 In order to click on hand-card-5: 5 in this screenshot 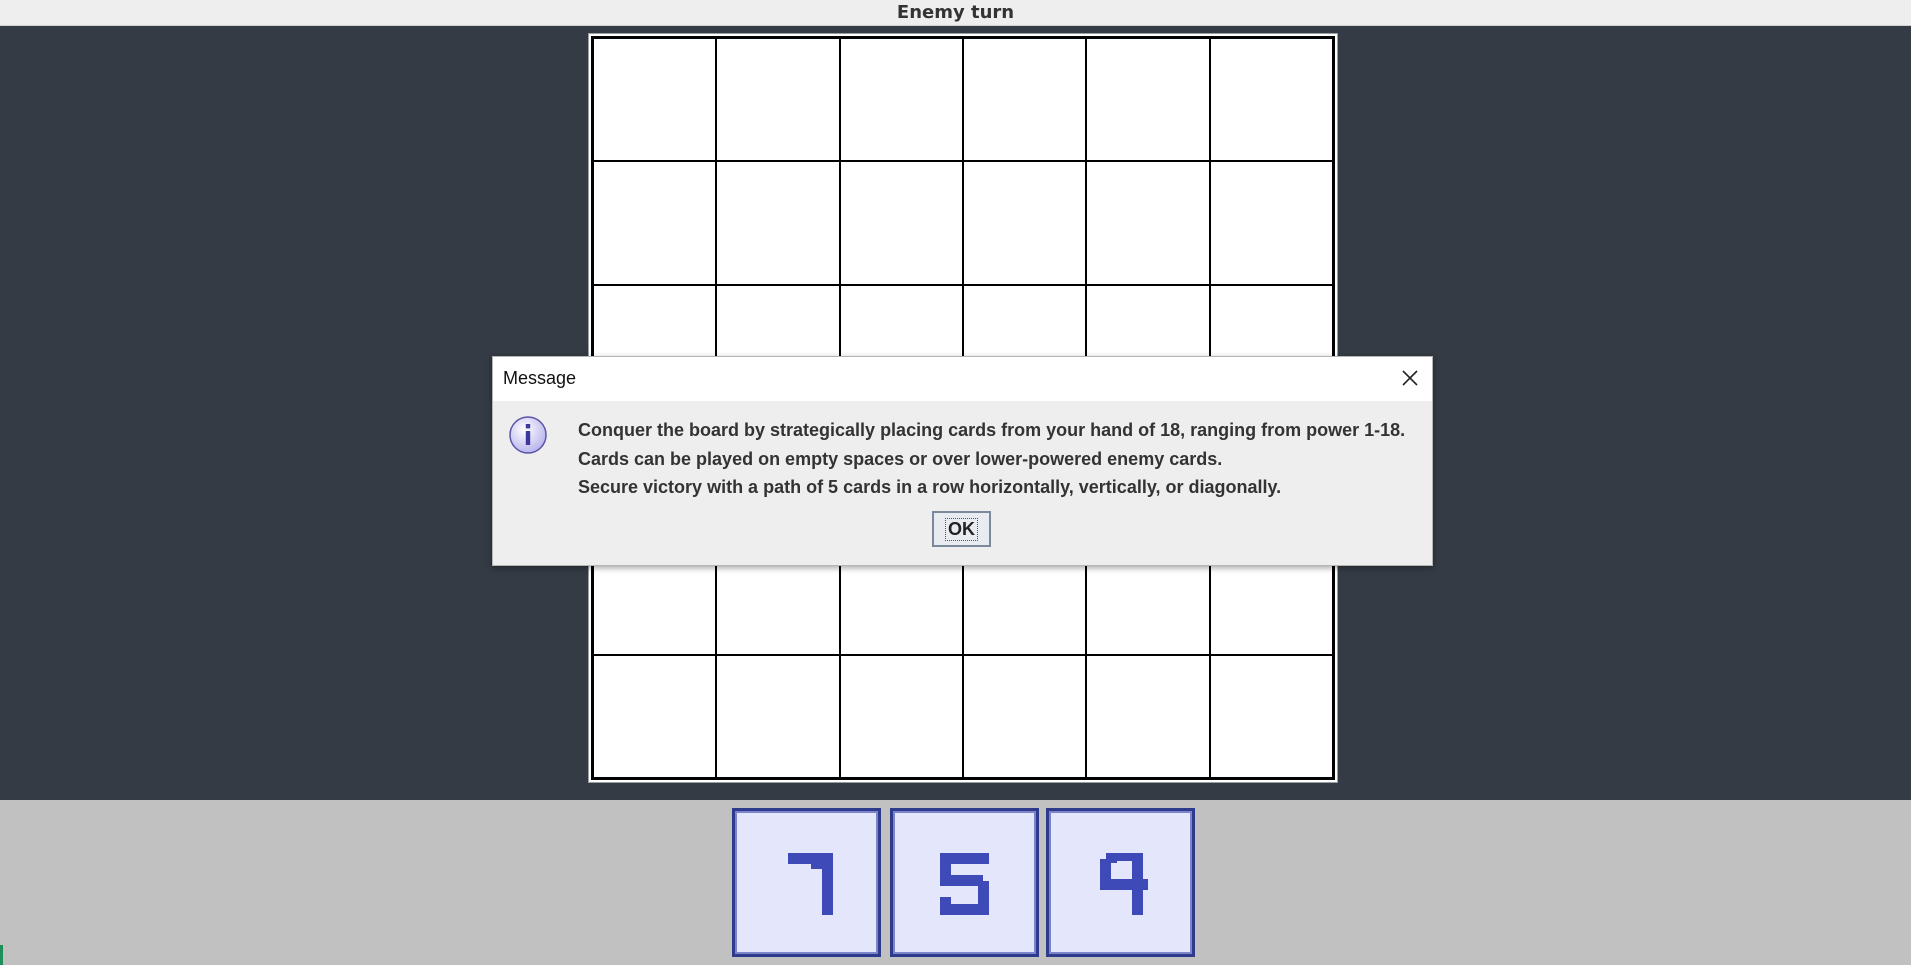, I will do `click(964, 882)`.